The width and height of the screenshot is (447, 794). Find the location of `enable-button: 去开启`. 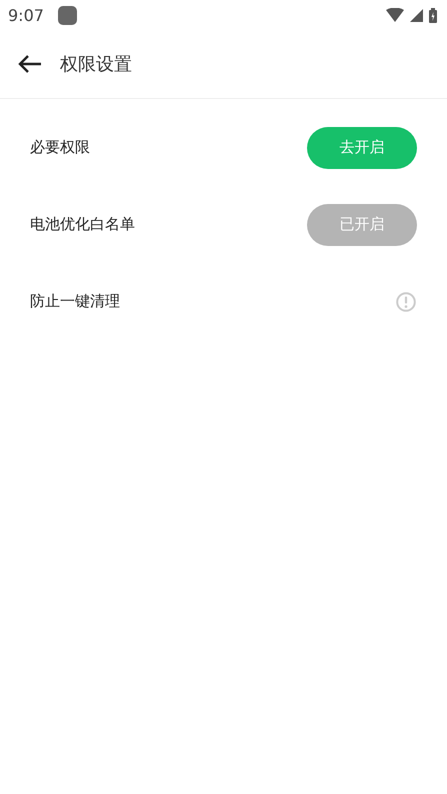

enable-button: 去开启 is located at coordinates (362, 147).